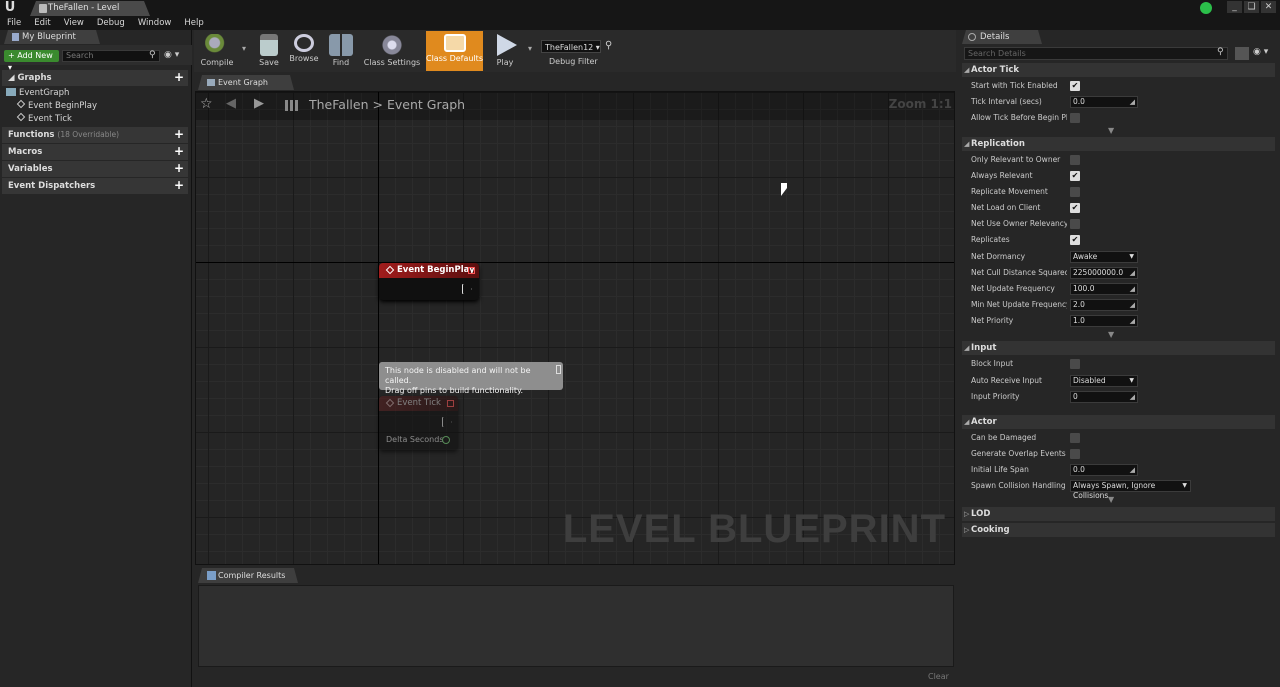 The width and height of the screenshot is (1280, 687). Describe the element at coordinates (31, 61) in the screenshot. I see `add-new-button: + Add New ▾` at that location.